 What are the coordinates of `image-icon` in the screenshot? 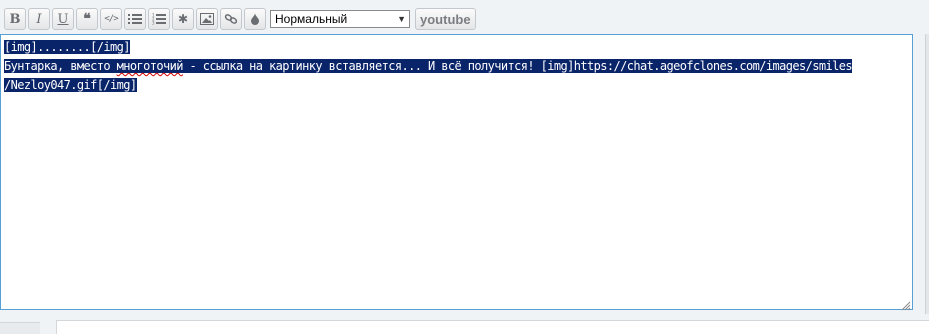 It's located at (207, 19).